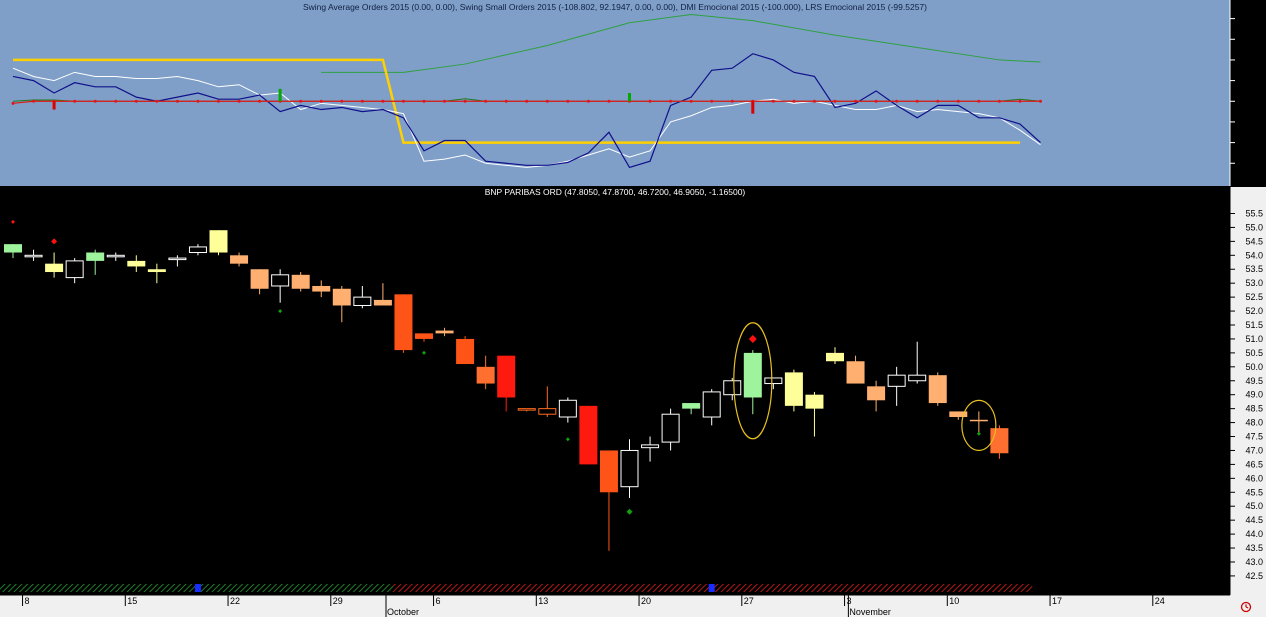 The width and height of the screenshot is (1266, 617). What do you see at coordinates (749, 601) in the screenshot?
I see `date-tick-label: 27` at bounding box center [749, 601].